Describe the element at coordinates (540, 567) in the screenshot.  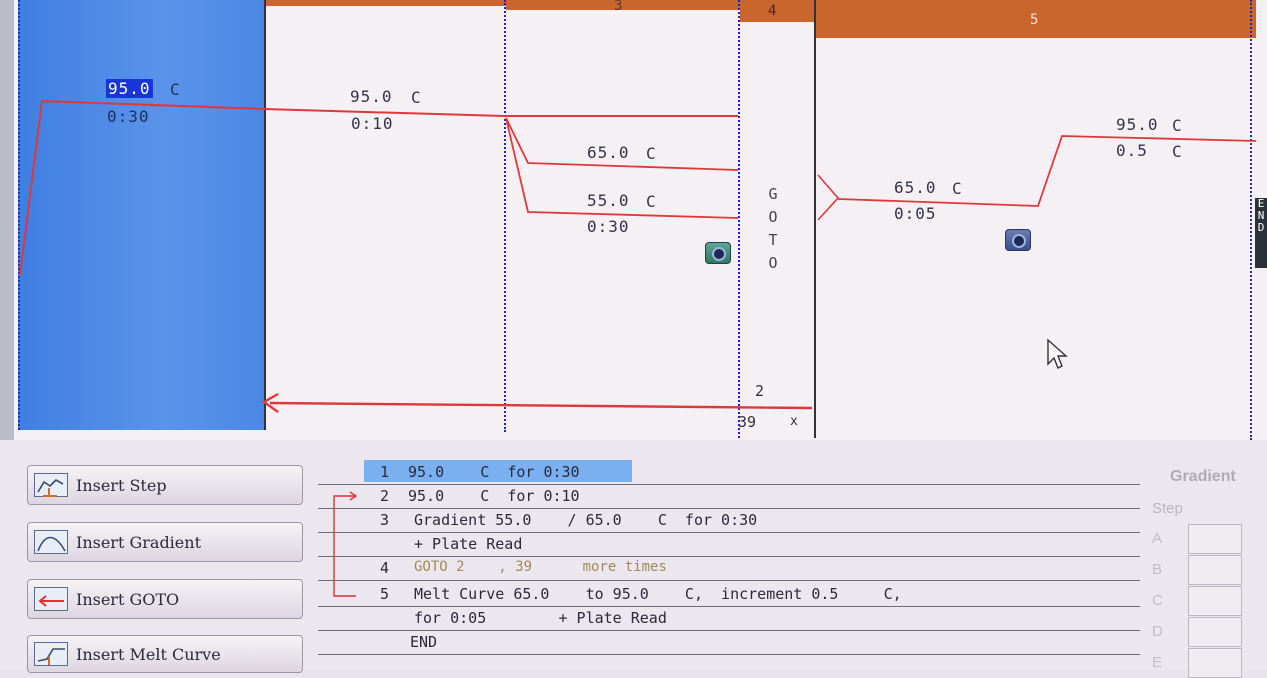
I see `line-text: GOTO 2 , 39 more times` at that location.